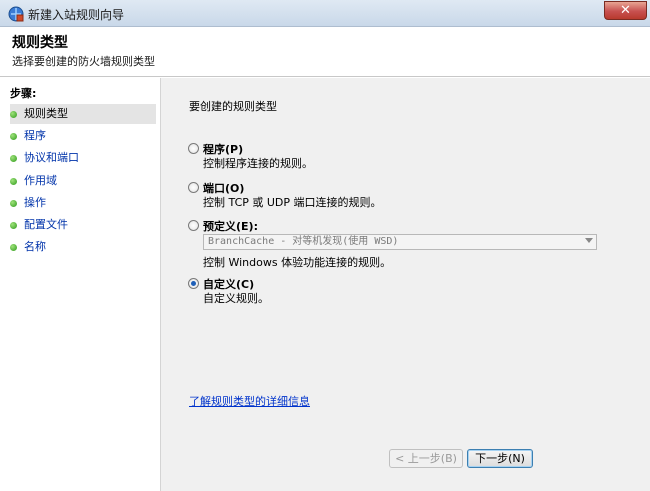  Describe the element at coordinates (233, 106) in the screenshot. I see `section-title: 要创建的规则类型` at that location.